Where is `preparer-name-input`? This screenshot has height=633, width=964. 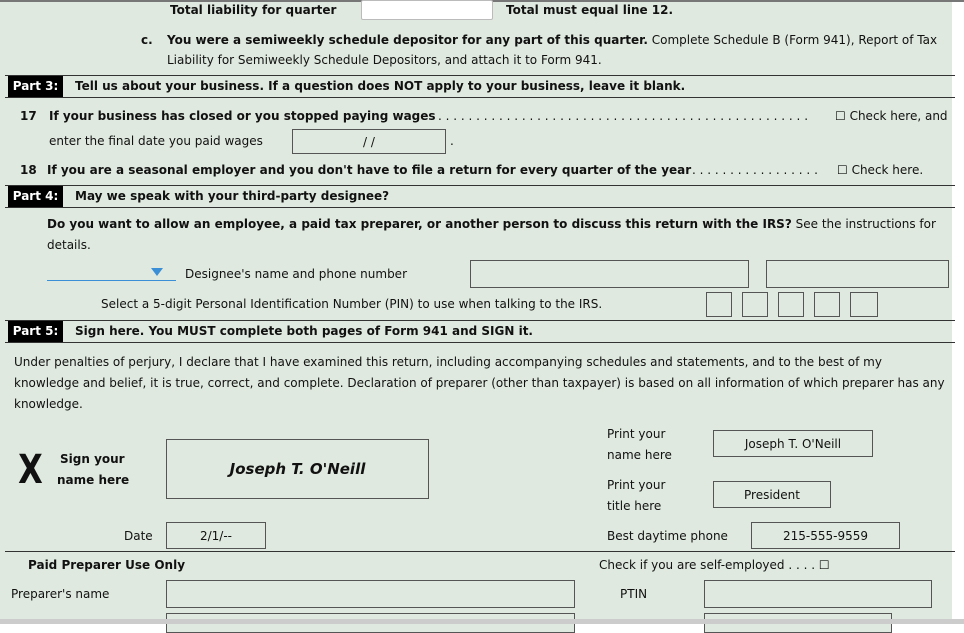 preparer-name-input is located at coordinates (370, 594).